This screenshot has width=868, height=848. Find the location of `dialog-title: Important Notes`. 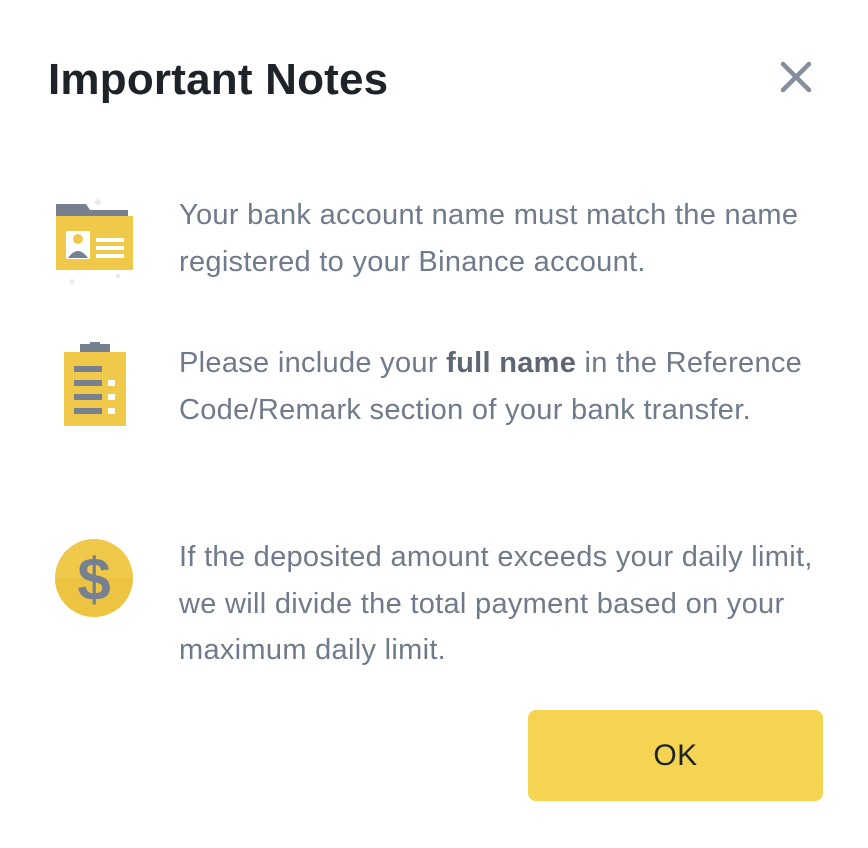

dialog-title: Important Notes is located at coordinates (218, 79).